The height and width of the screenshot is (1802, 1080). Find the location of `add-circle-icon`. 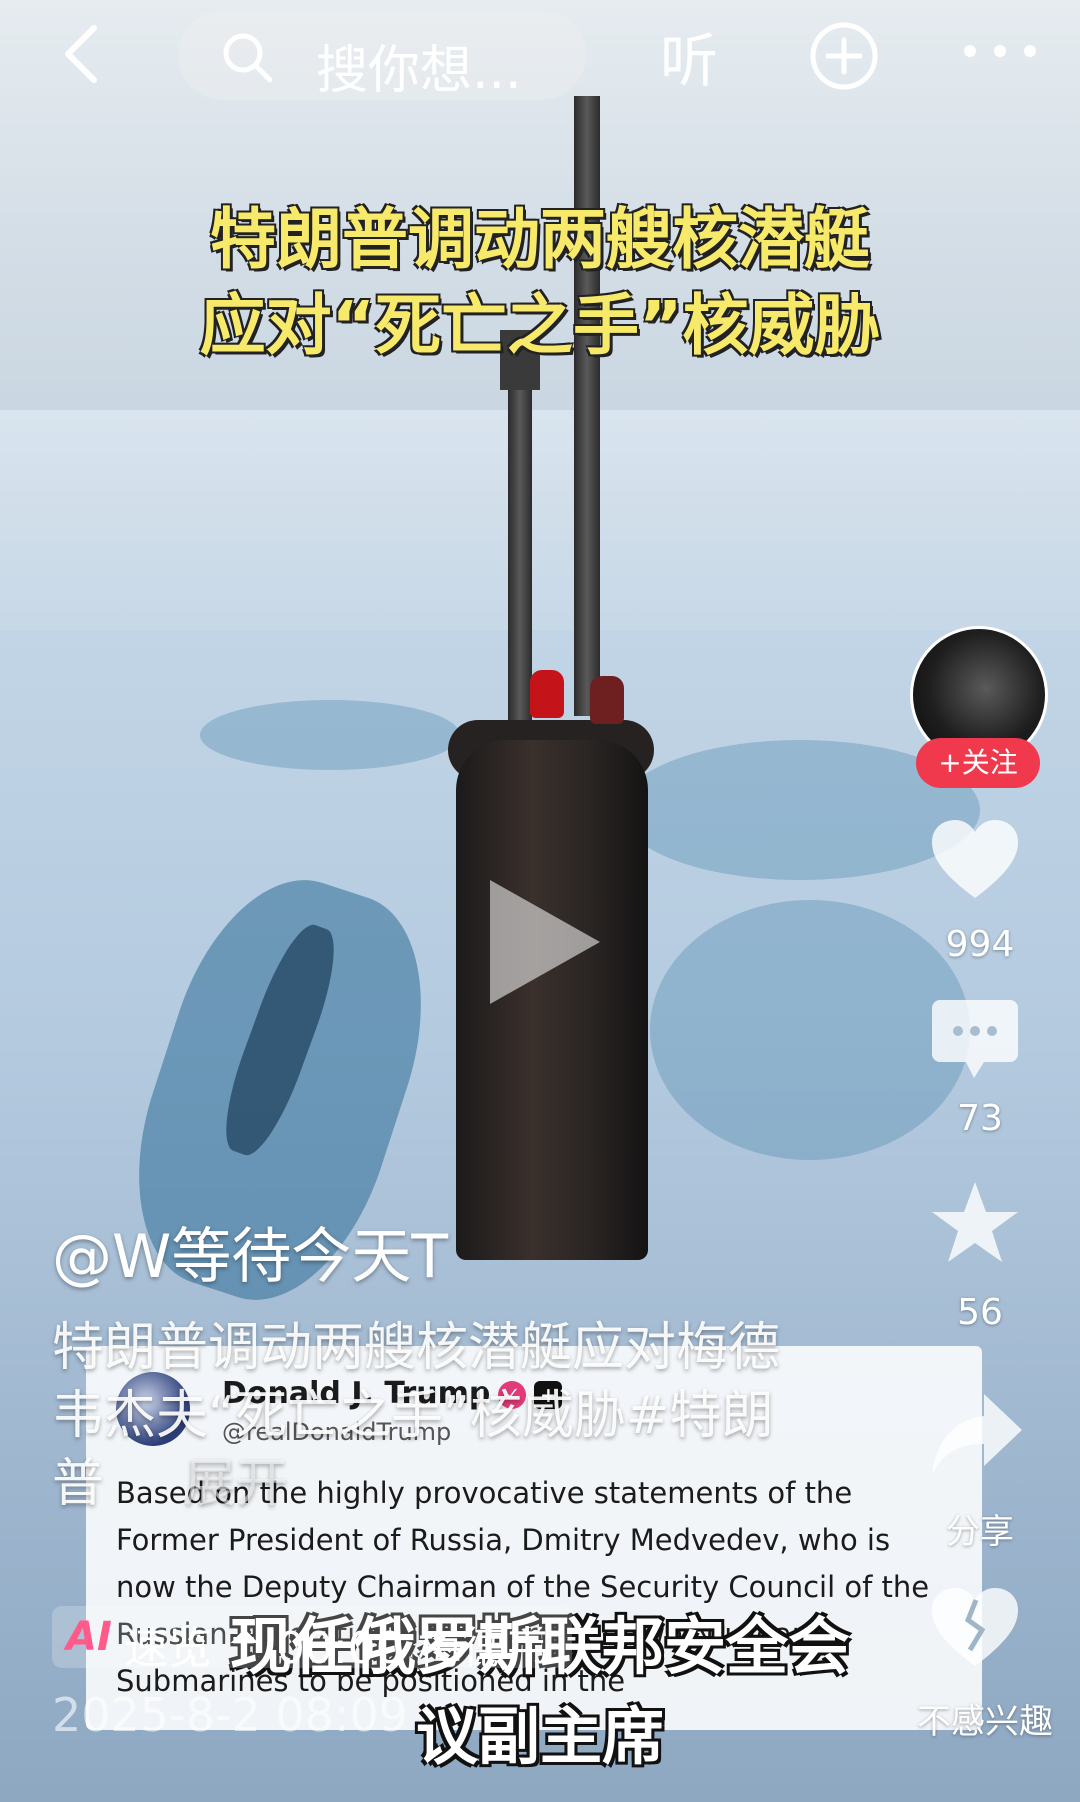

add-circle-icon is located at coordinates (844, 56).